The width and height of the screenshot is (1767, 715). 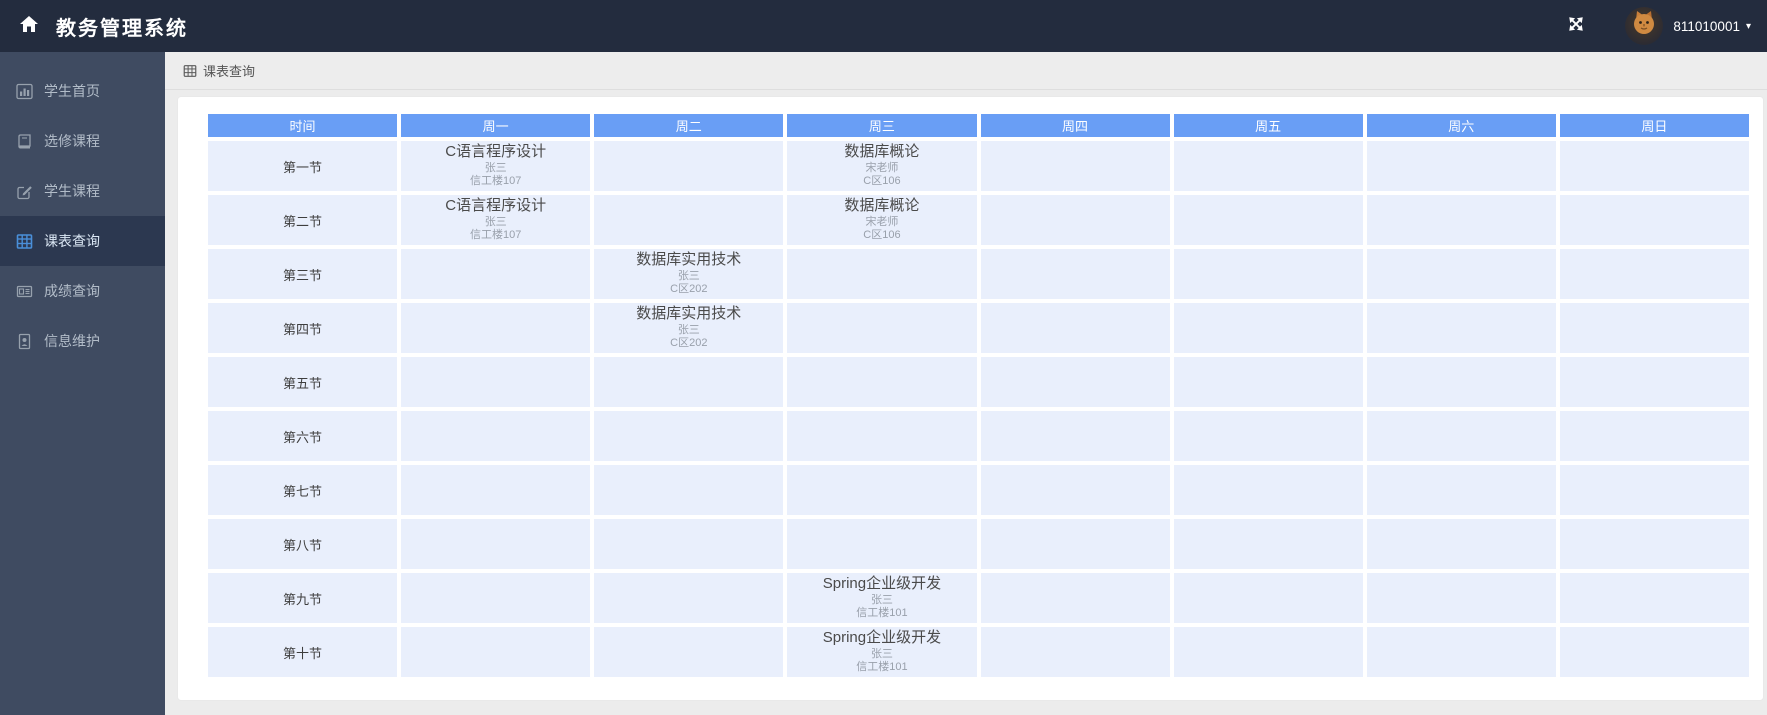 What do you see at coordinates (24, 191) in the screenshot?
I see `edit-icon` at bounding box center [24, 191].